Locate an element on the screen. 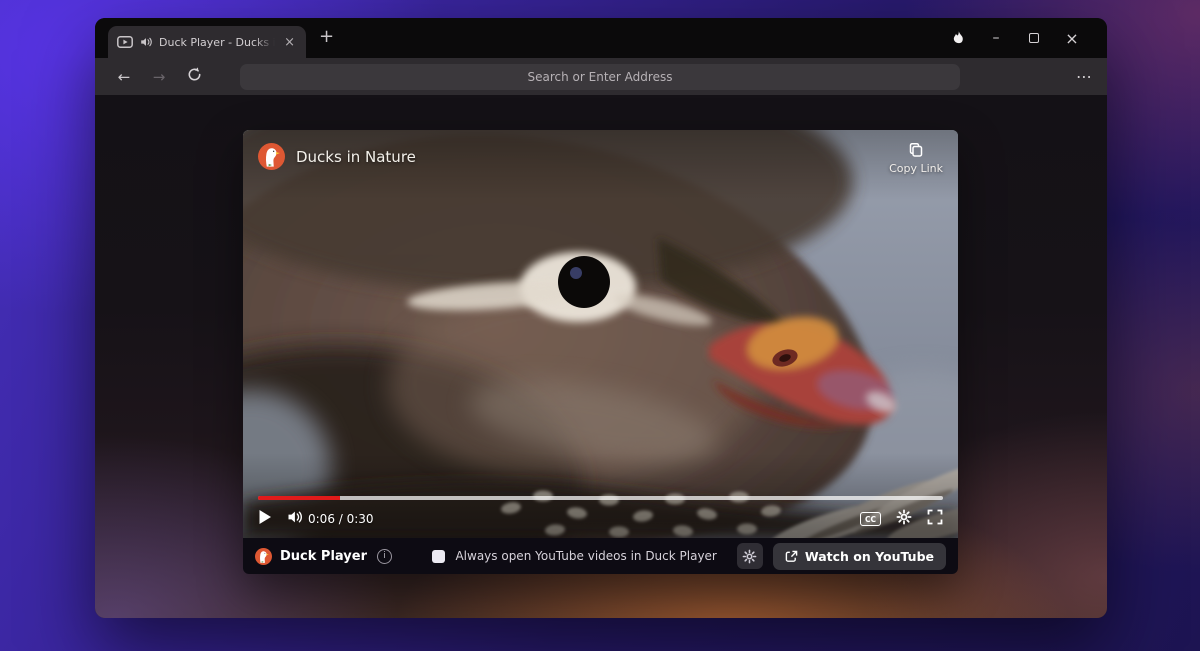 Image resolution: width=1200 pixels, height=651 pixels. maximize-icon is located at coordinates (1034, 38).